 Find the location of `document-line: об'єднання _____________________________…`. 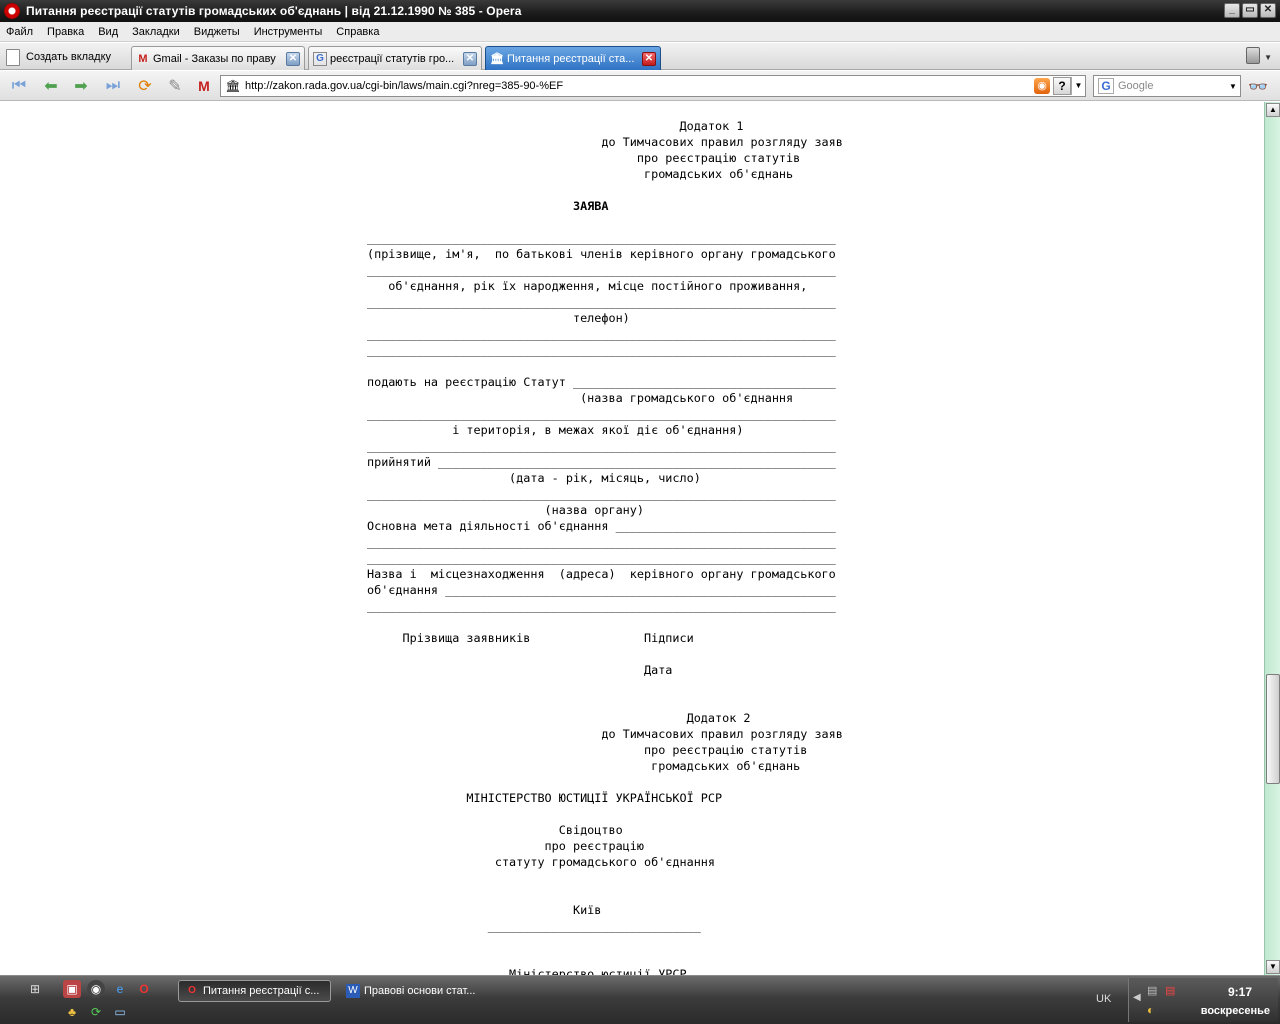

document-line: об'єднання _____________________________… is located at coordinates (601, 590).